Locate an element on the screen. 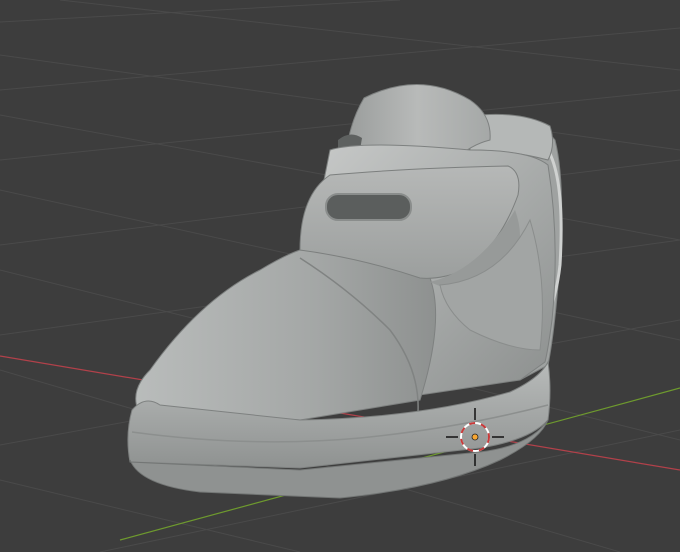 The height and width of the screenshot is (552, 680). shoe-strap-slot is located at coordinates (368, 207).